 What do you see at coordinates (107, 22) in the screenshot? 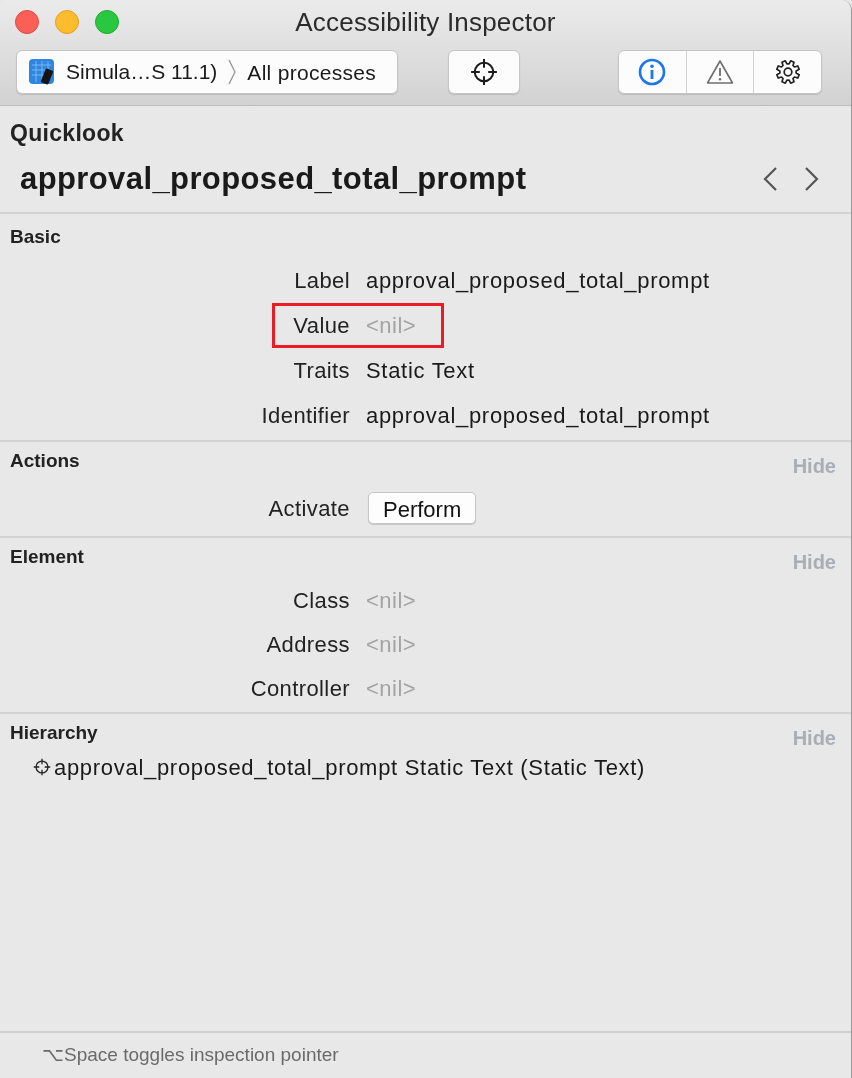
I see `zoom-button` at bounding box center [107, 22].